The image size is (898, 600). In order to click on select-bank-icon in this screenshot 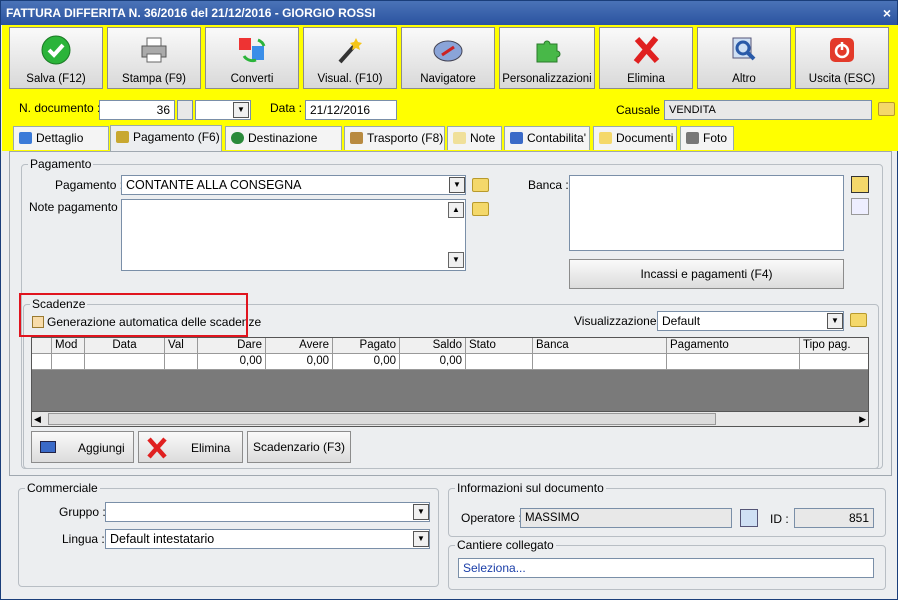, I will do `click(860, 184)`.